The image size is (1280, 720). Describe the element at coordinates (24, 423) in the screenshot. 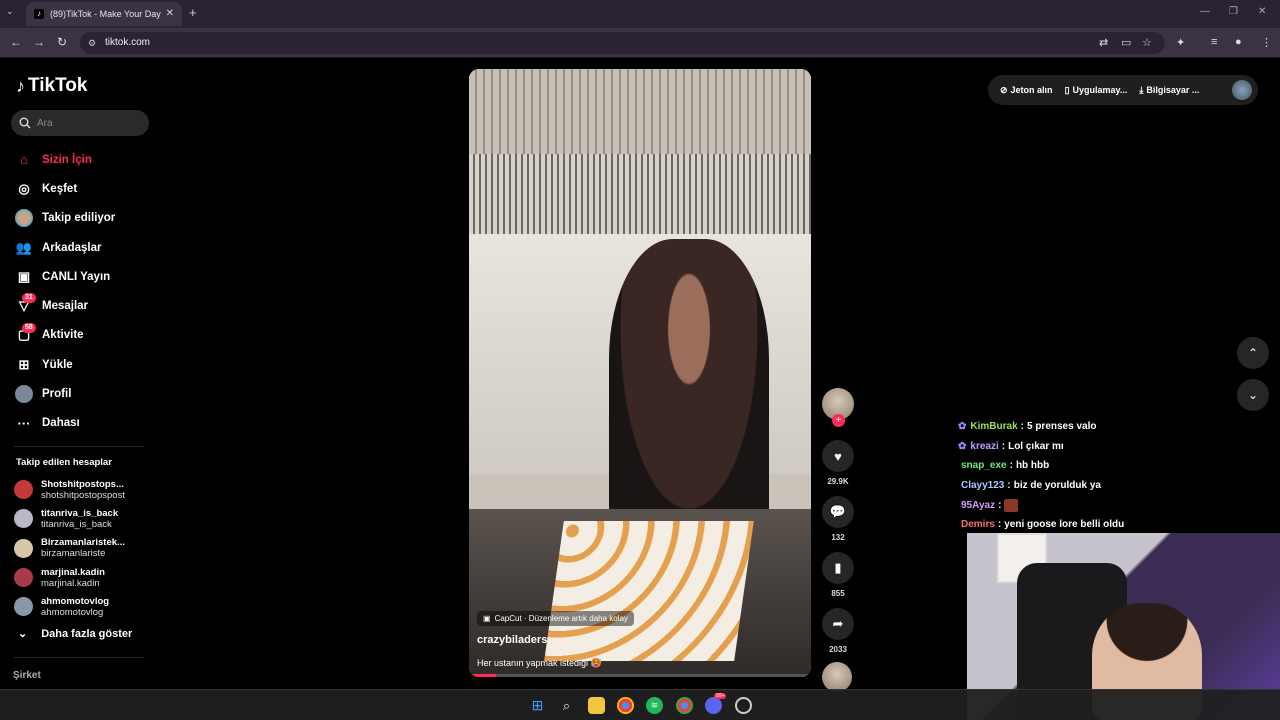

I see `more-dots-icon: ···` at that location.